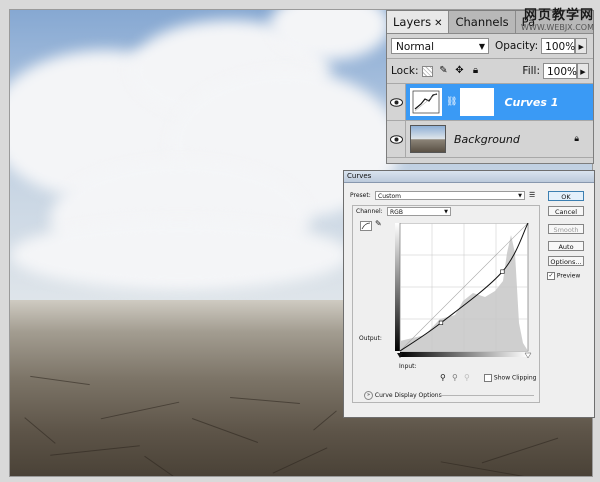 The height and width of the screenshot is (482, 600). Describe the element at coordinates (517, 46) in the screenshot. I see `opacity-label: Opacity:` at that location.